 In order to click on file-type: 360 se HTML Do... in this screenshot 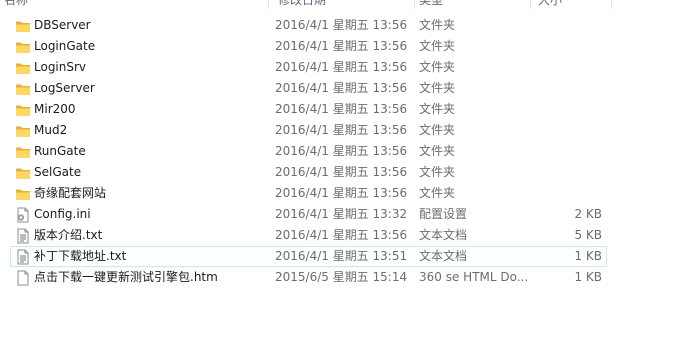, I will do `click(474, 277)`.